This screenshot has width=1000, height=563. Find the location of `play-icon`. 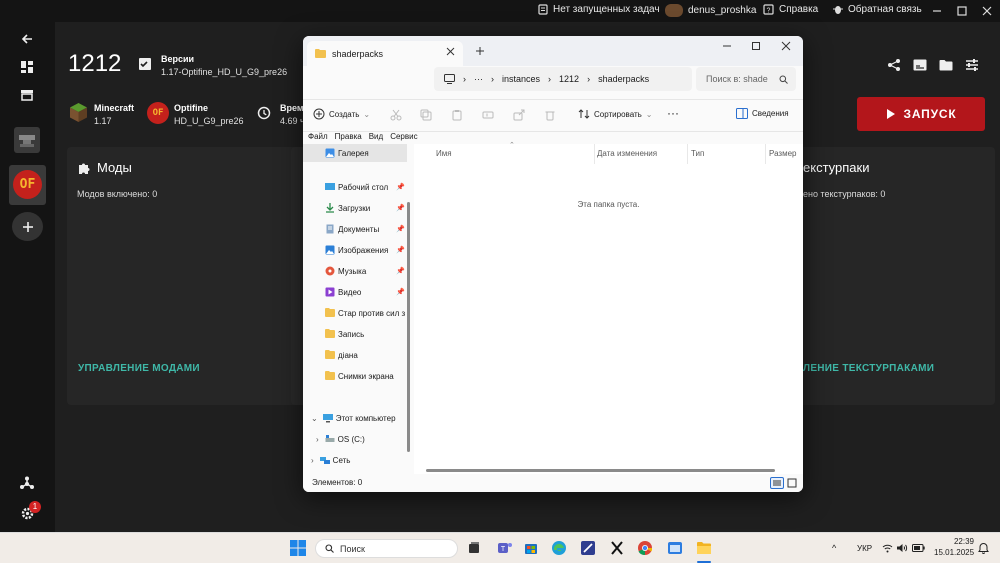

play-icon is located at coordinates (890, 114).